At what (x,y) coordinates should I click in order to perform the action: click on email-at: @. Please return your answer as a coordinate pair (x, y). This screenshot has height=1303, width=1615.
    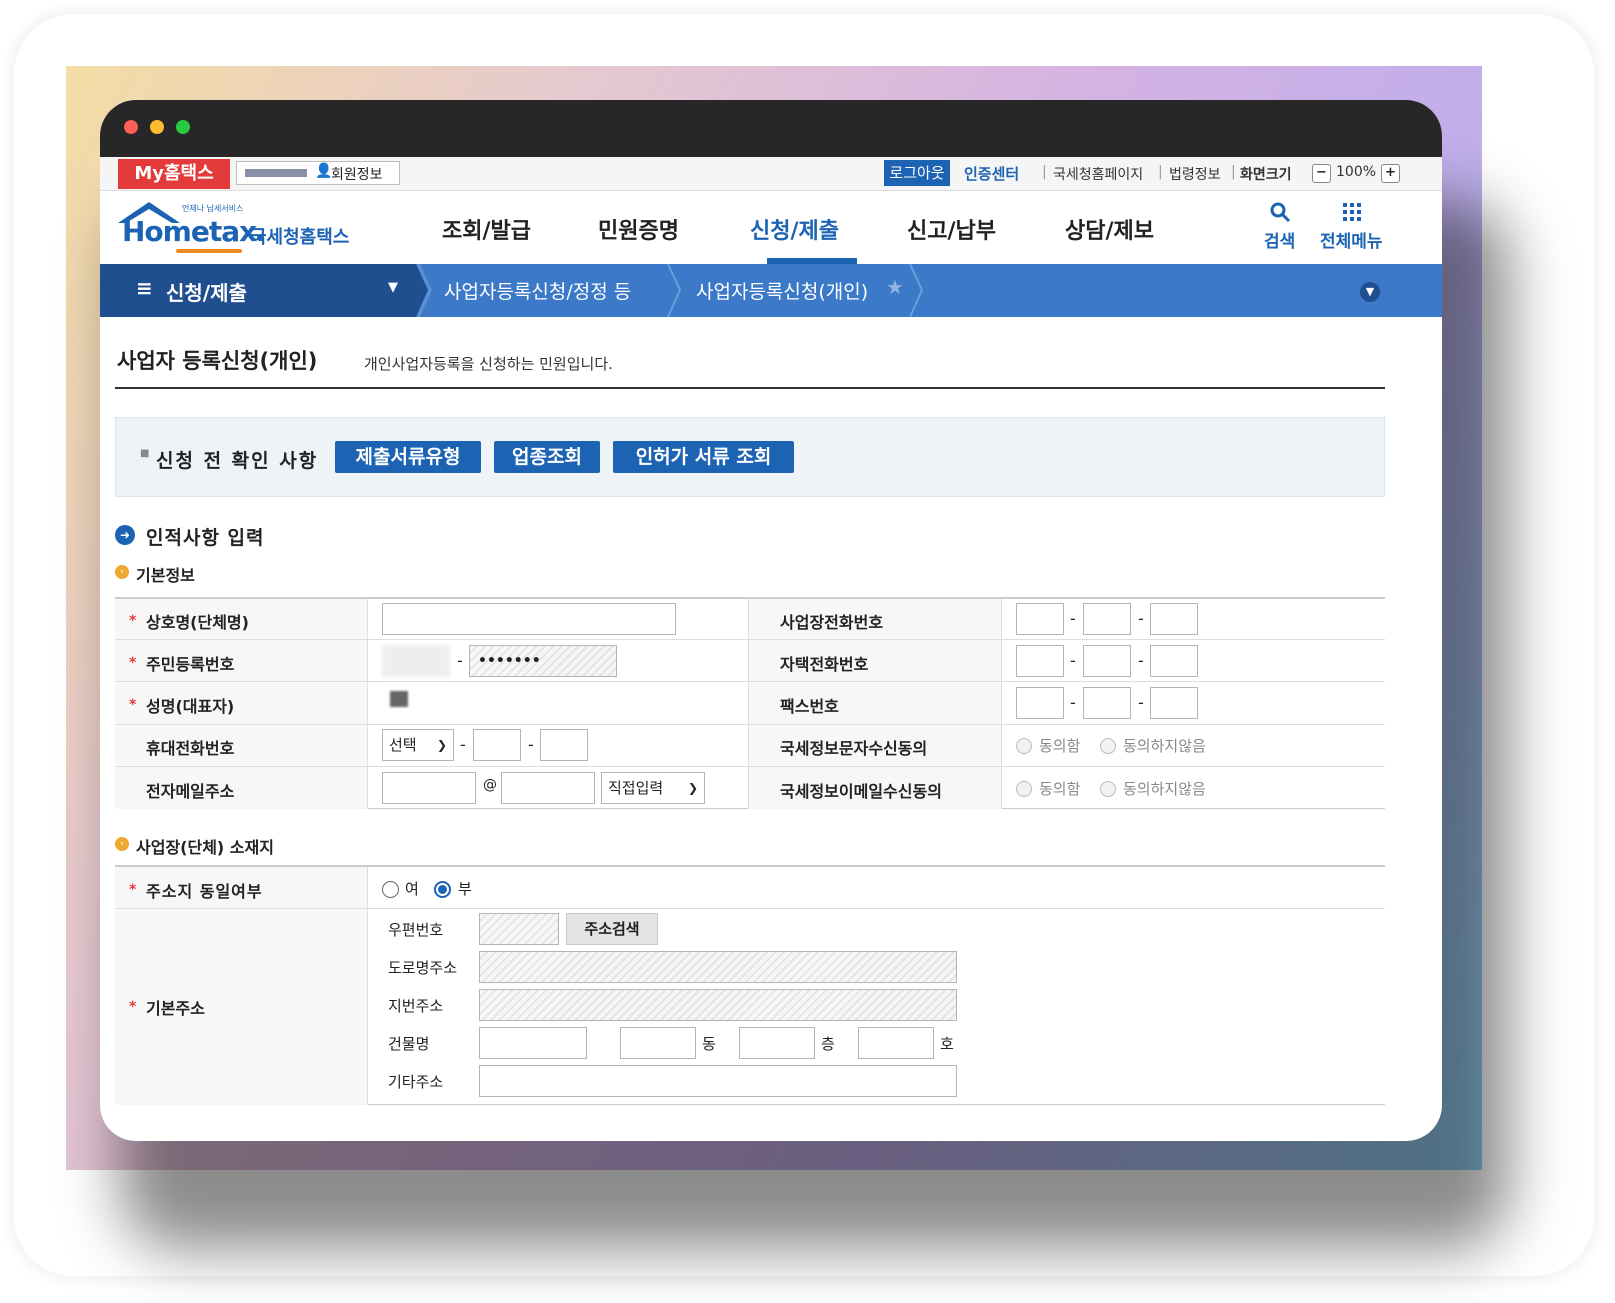
    Looking at the image, I should click on (490, 785).